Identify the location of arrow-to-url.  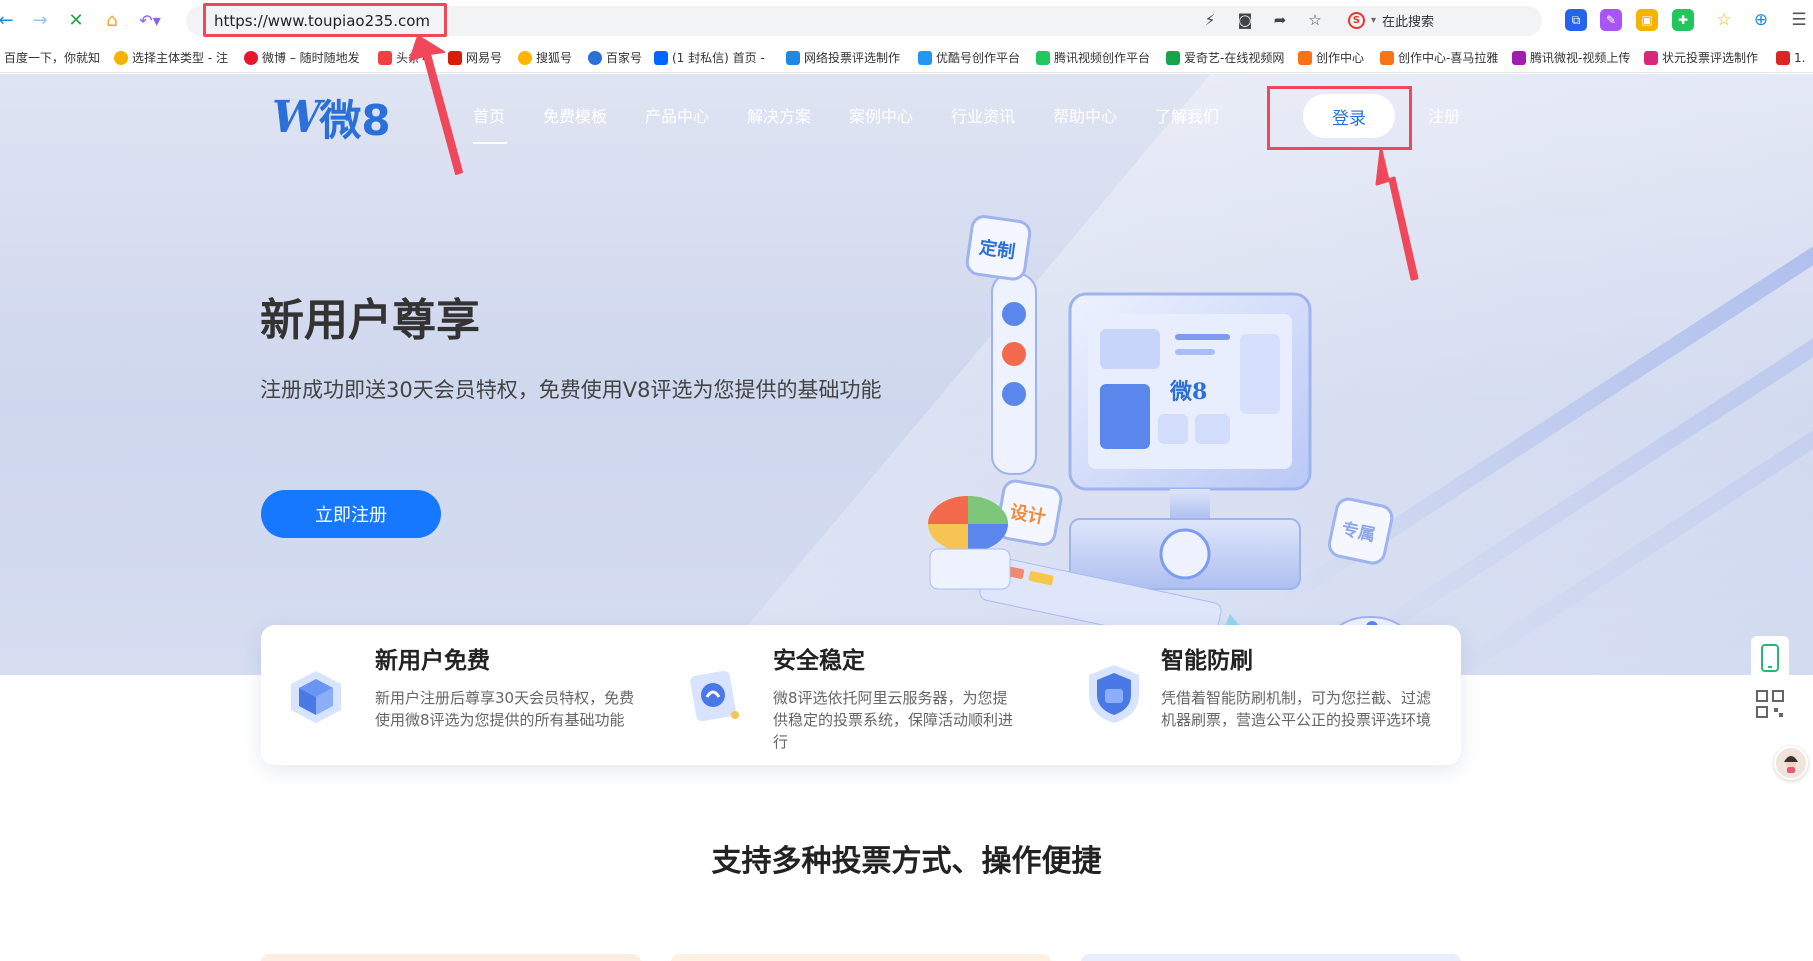
(436, 105).